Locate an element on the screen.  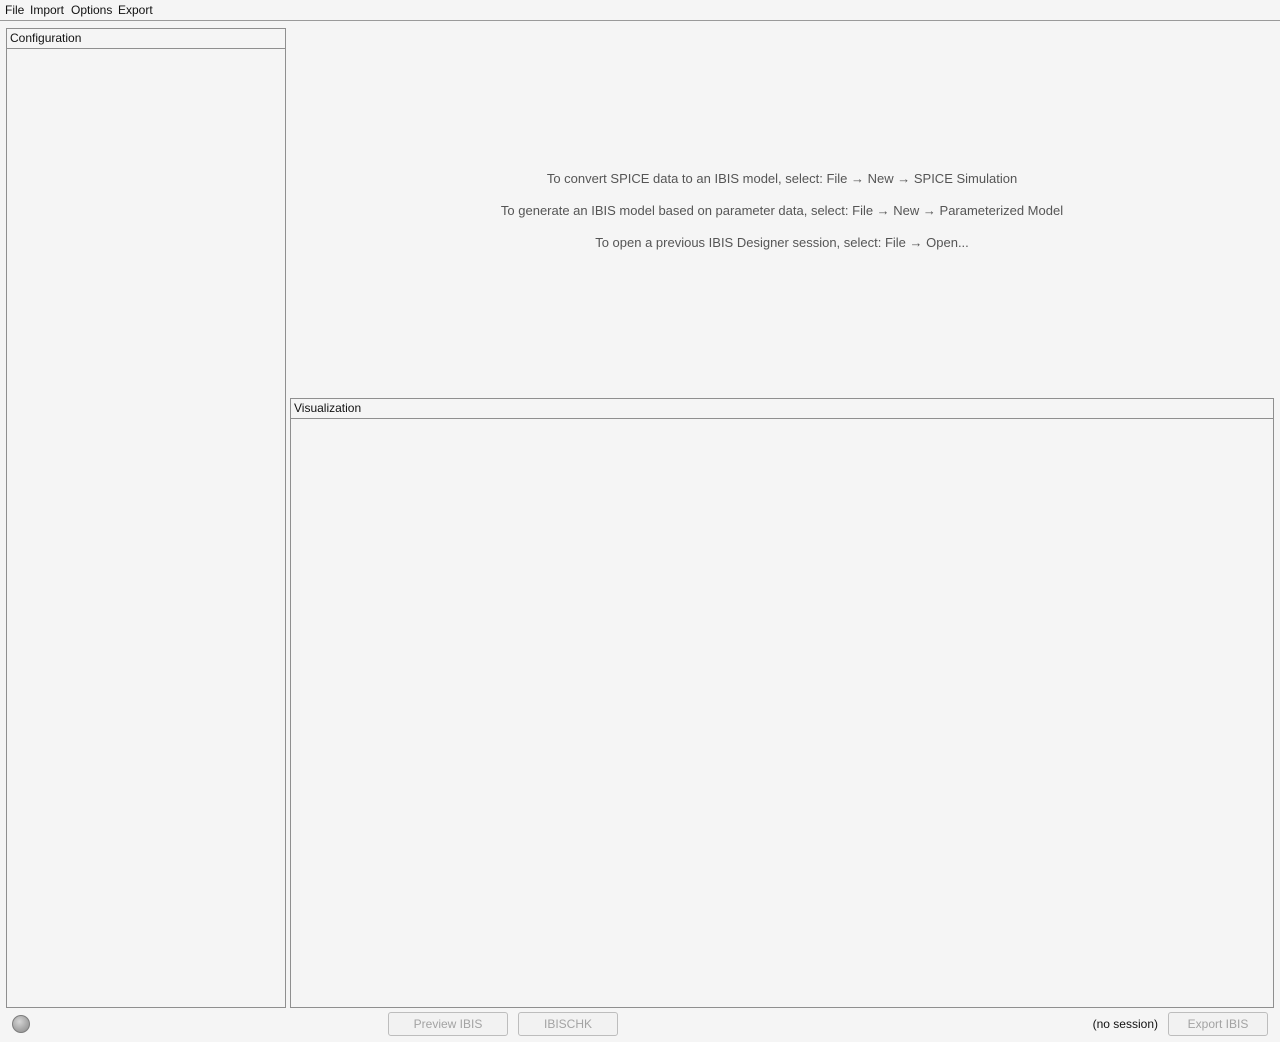
status-indicator-icon is located at coordinates (21, 1024).